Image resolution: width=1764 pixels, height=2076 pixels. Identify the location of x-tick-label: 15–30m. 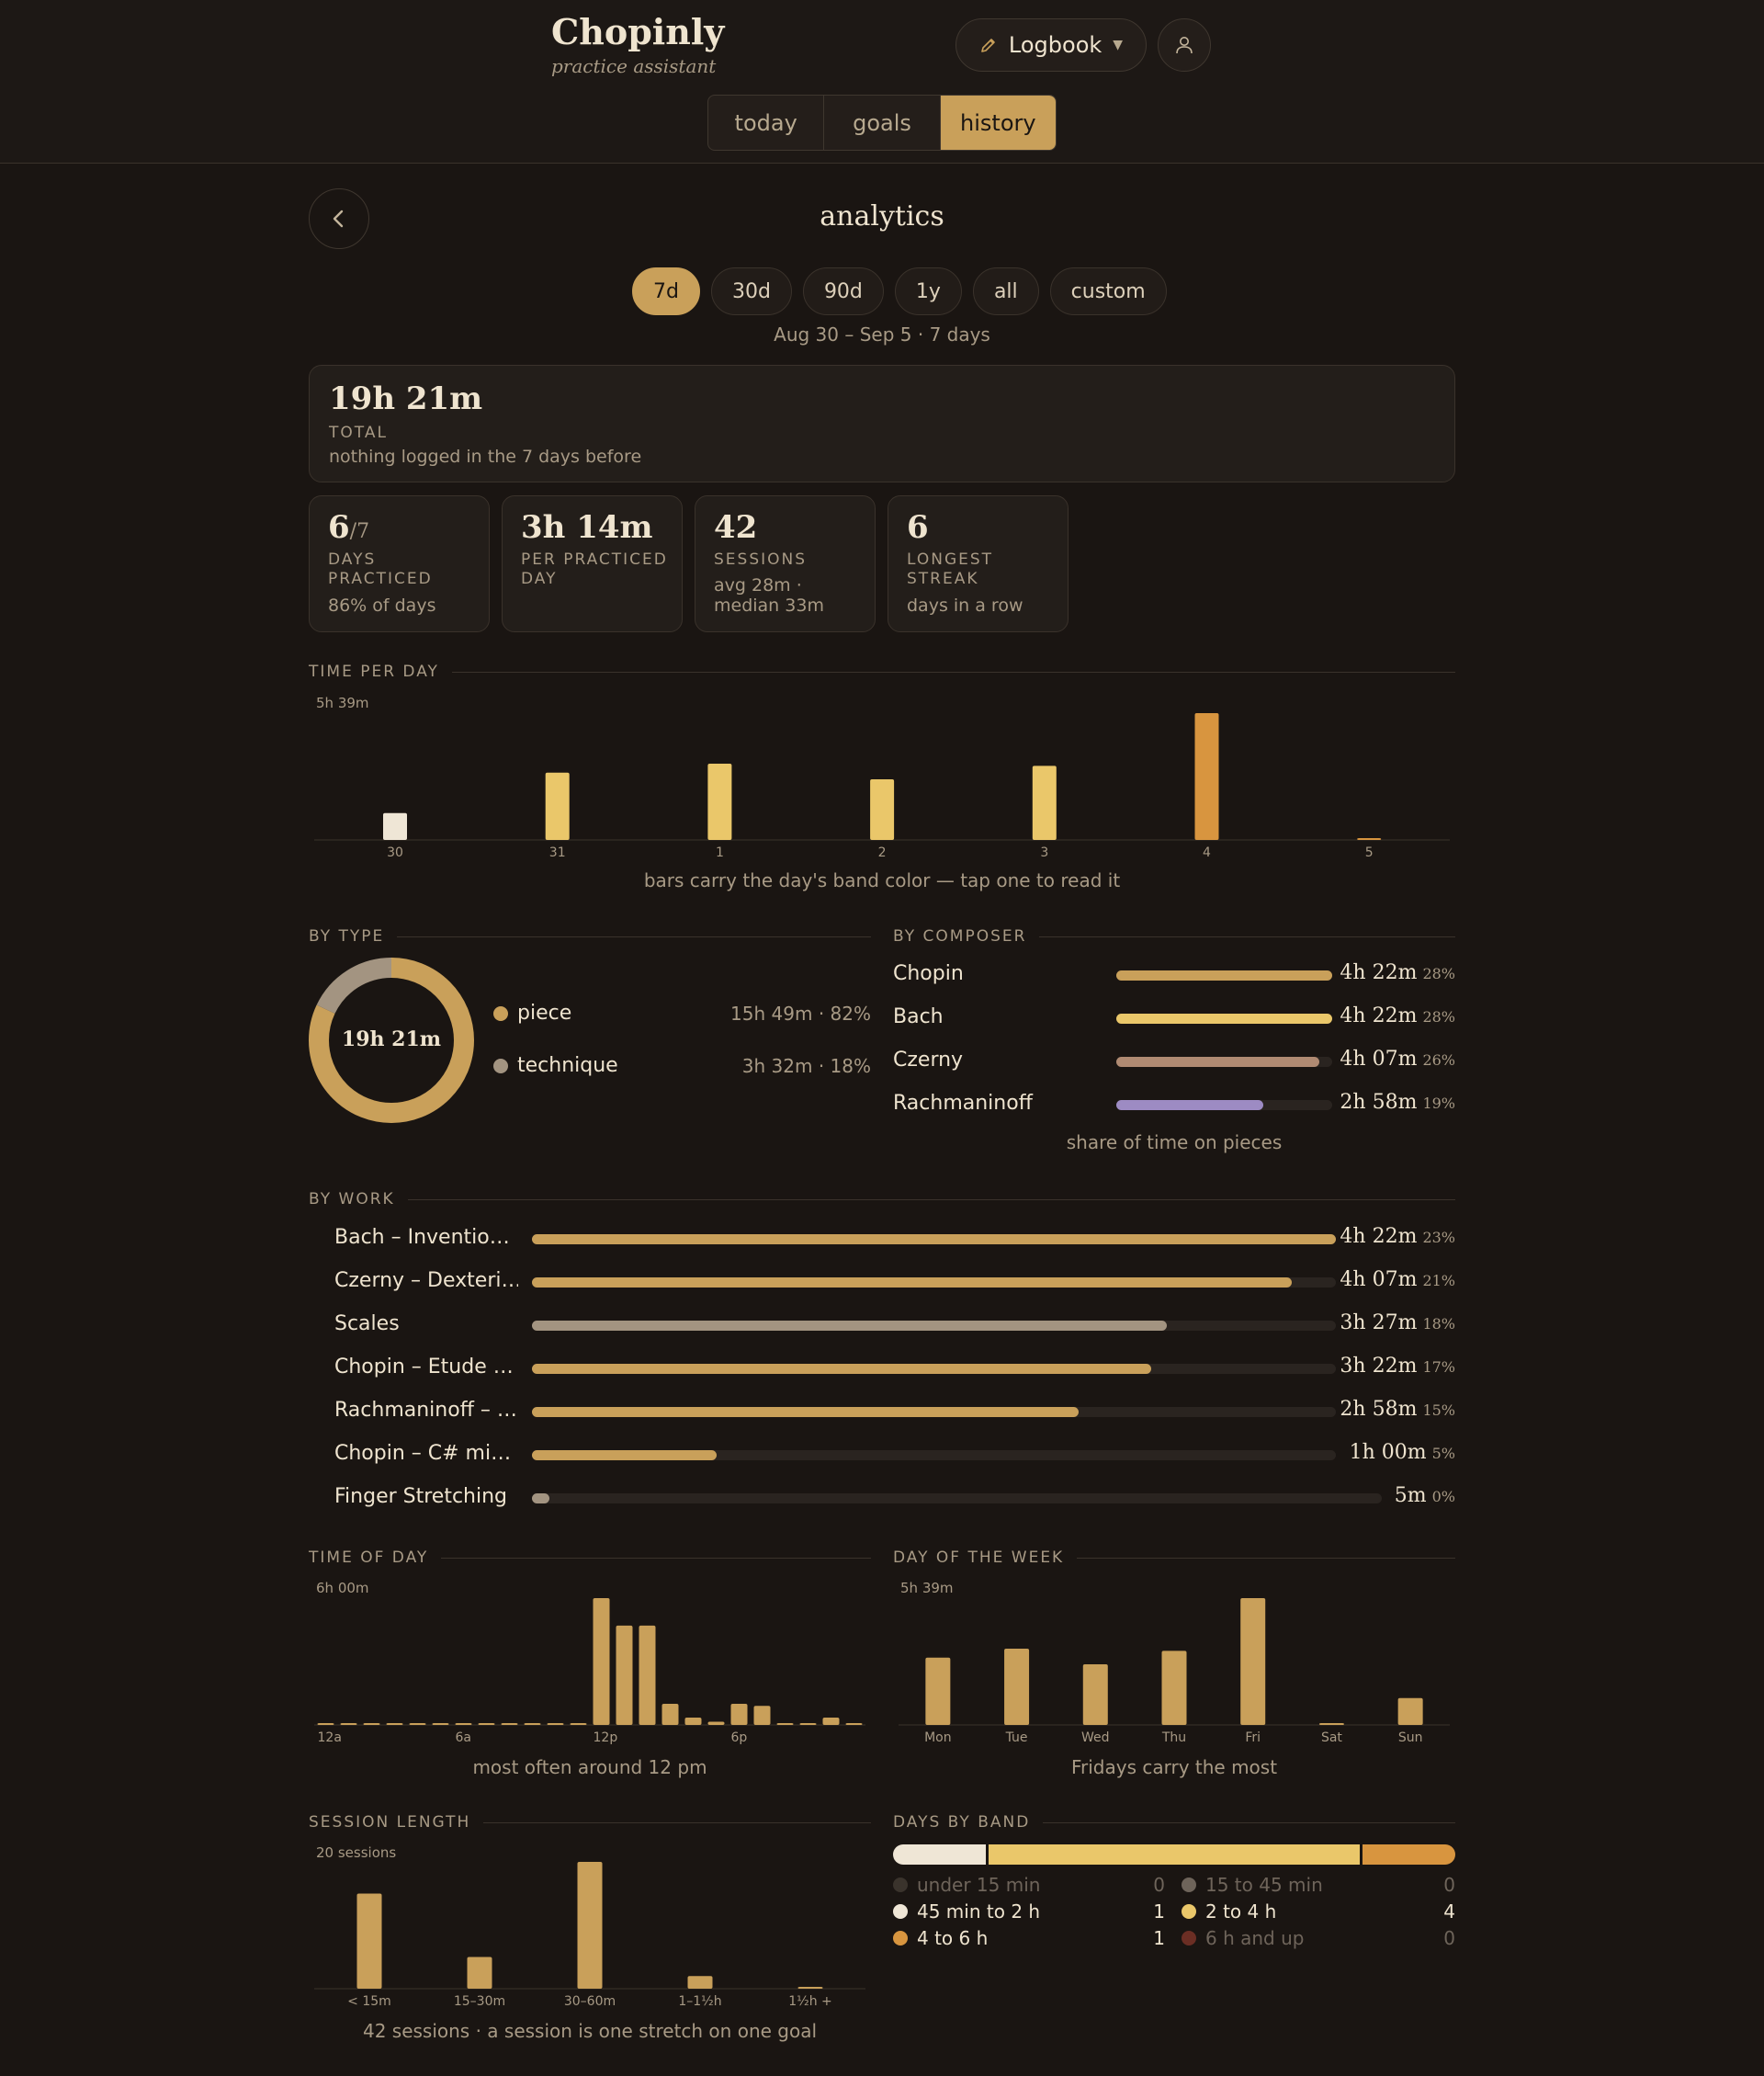
(479, 2002).